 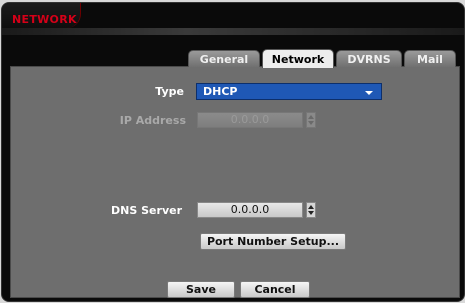 What do you see at coordinates (146, 210) in the screenshot?
I see `dns-server-label: DNS Server` at bounding box center [146, 210].